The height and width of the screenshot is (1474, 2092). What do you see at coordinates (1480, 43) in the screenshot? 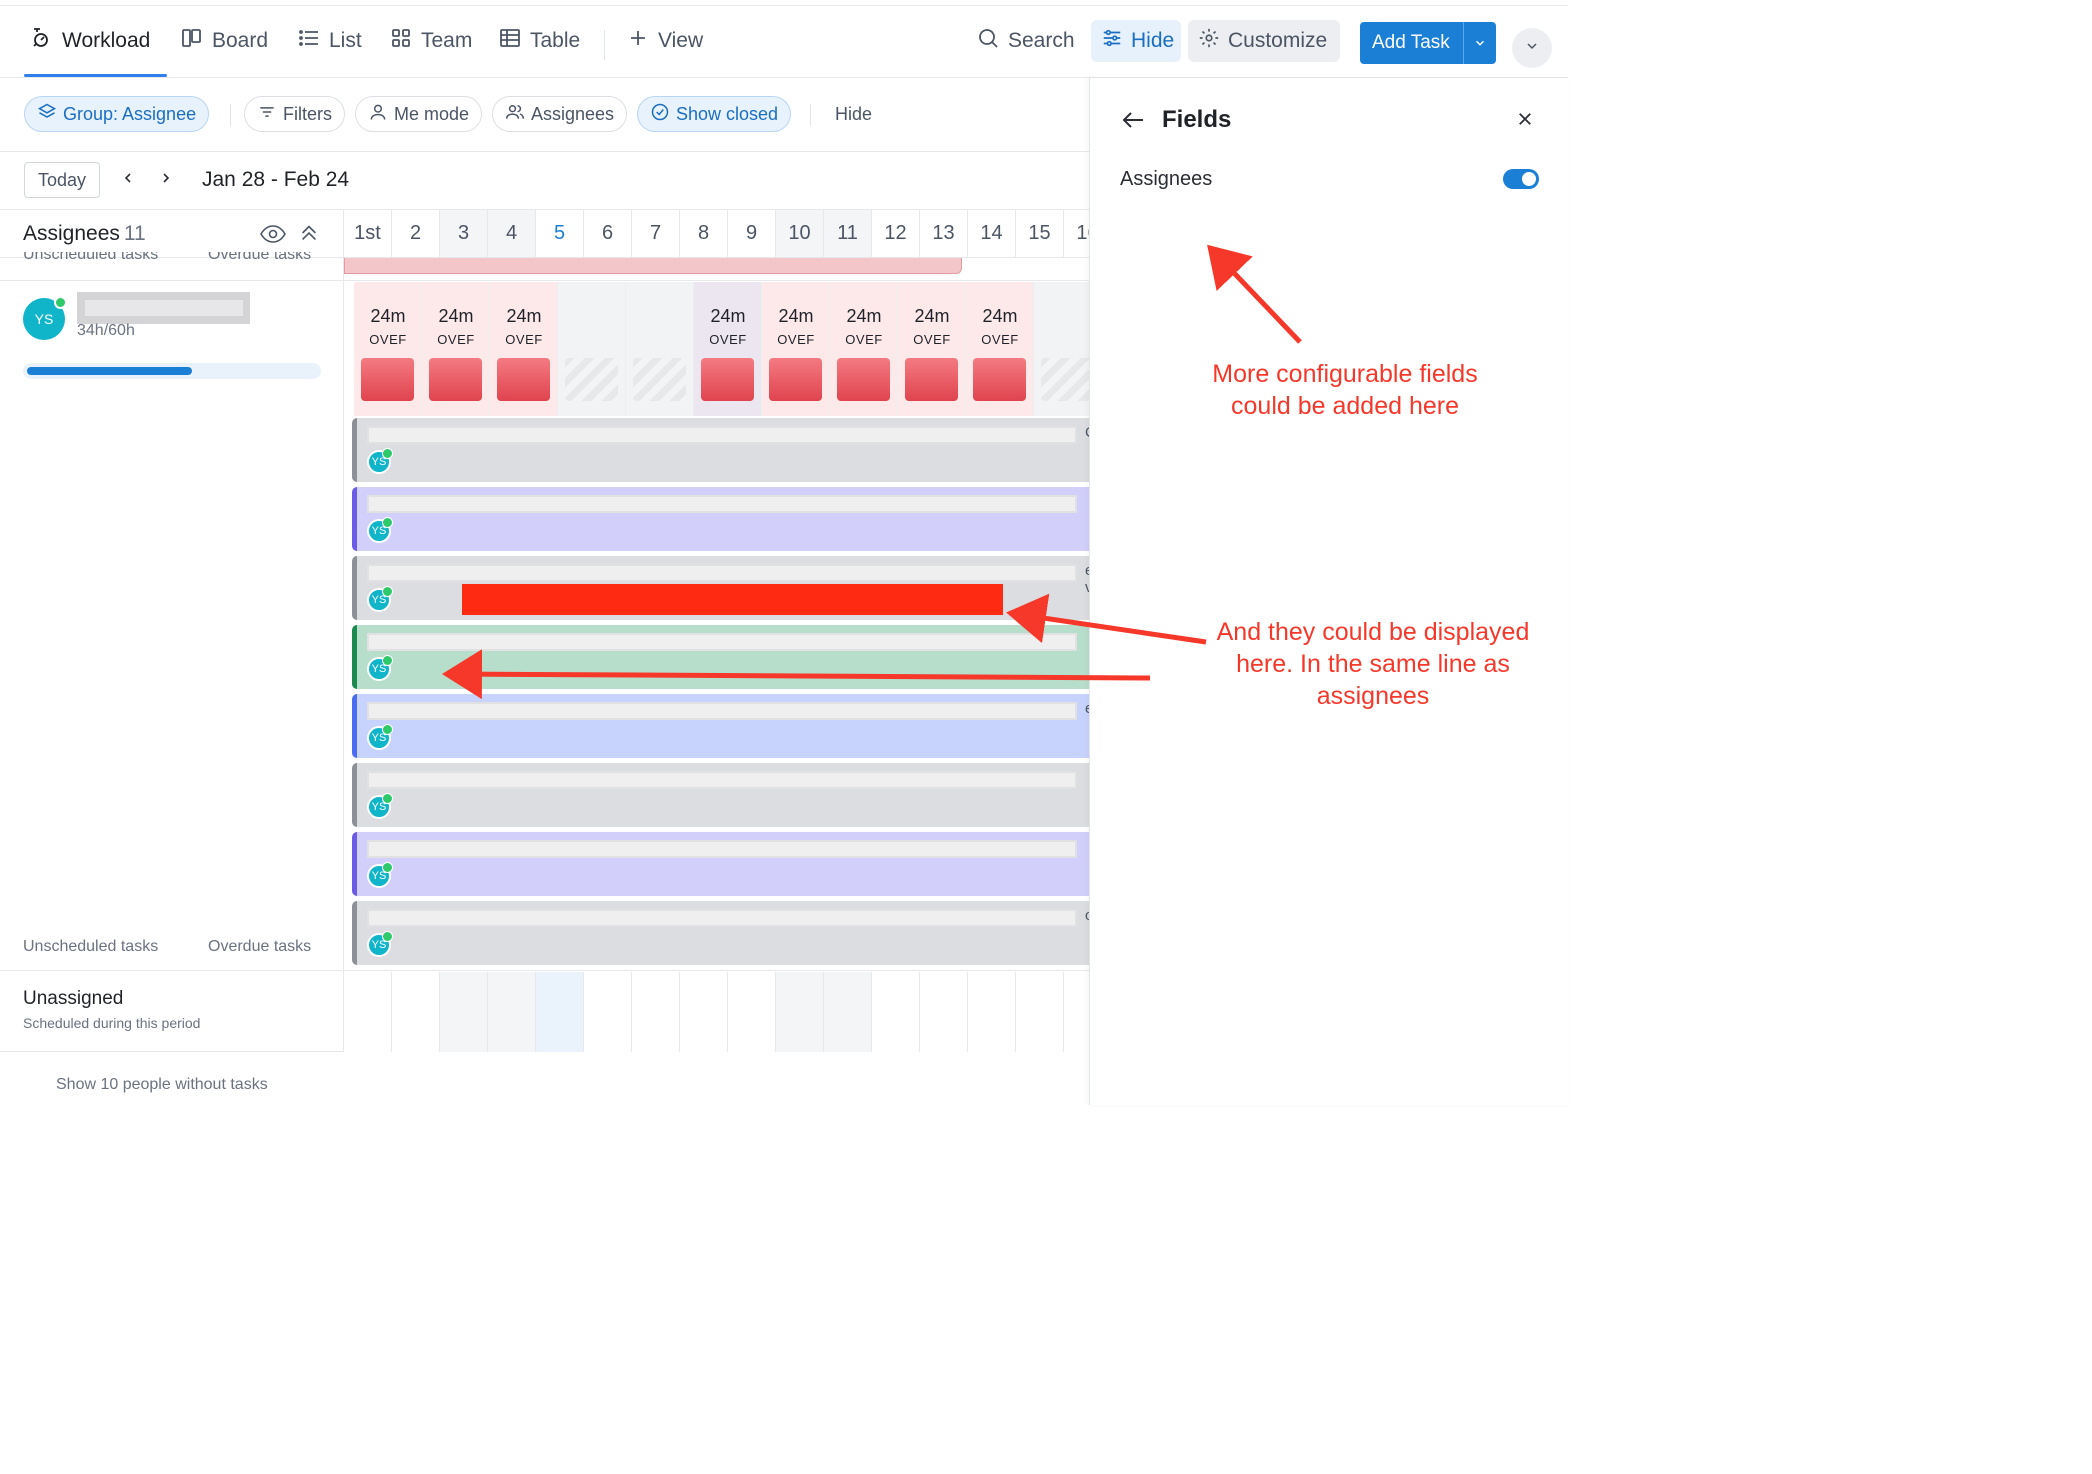
I see `chevron-down-icon` at bounding box center [1480, 43].